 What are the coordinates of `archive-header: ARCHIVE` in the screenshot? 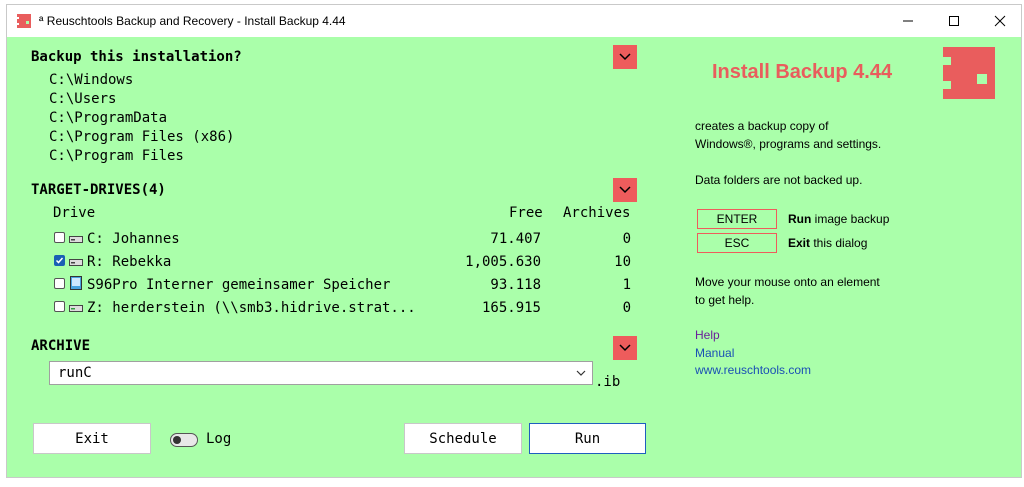 It's located at (61, 346).